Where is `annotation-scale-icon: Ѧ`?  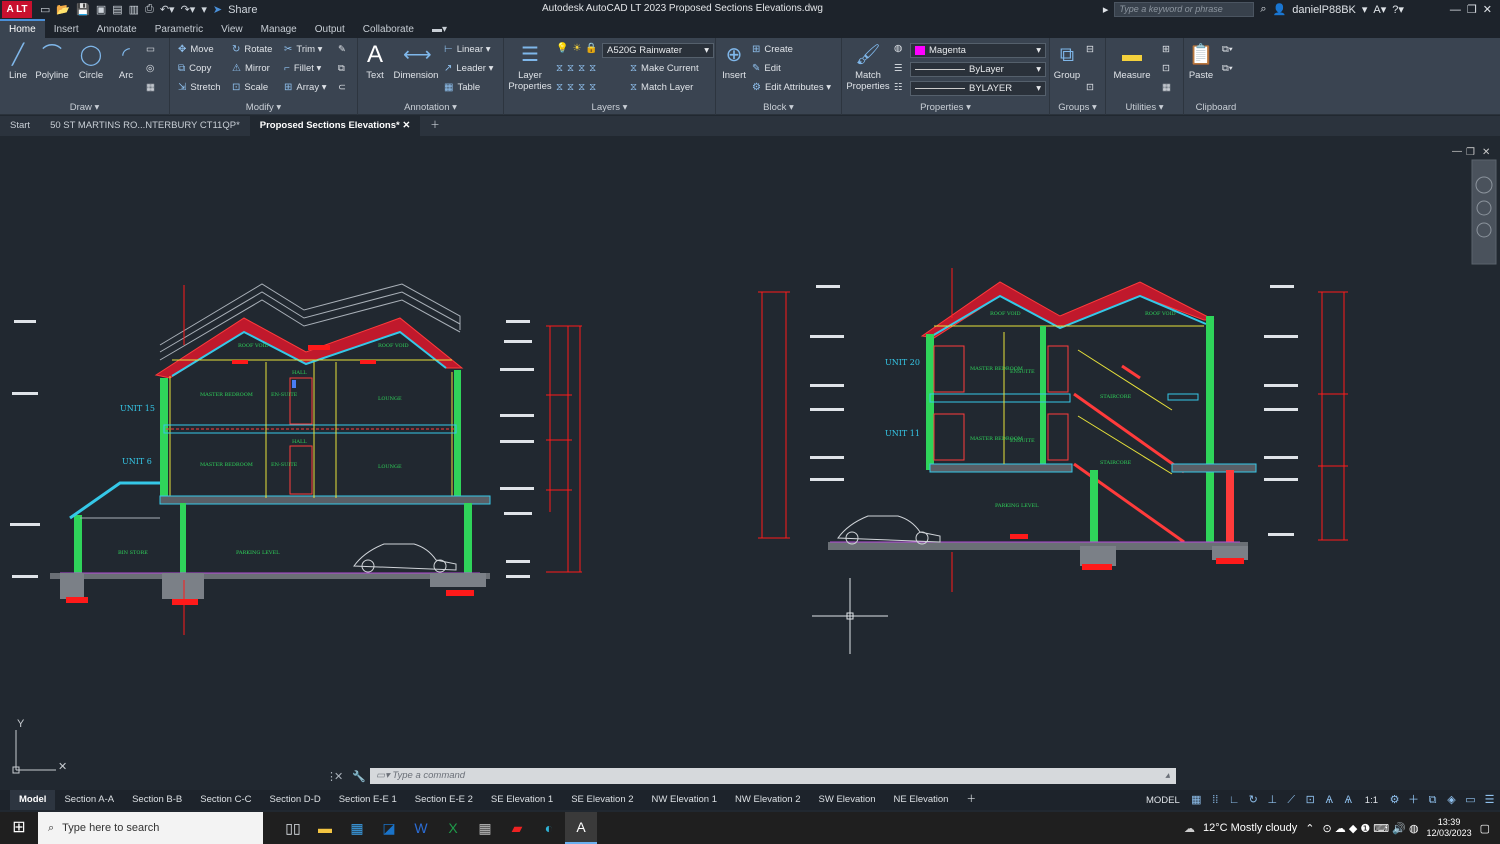 annotation-scale-icon: Ѧ is located at coordinates (1348, 800).